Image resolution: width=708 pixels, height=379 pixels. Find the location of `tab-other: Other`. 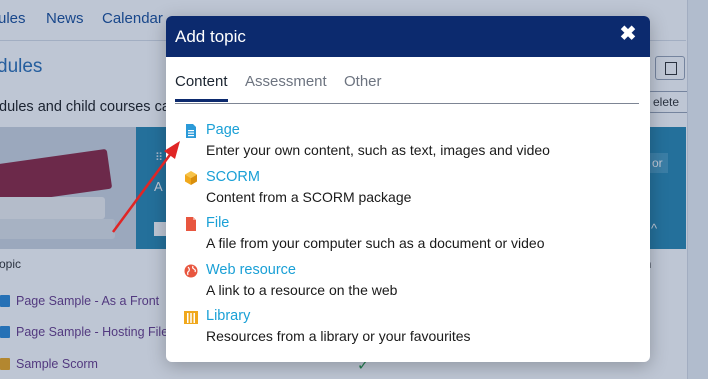

tab-other: Other is located at coordinates (363, 81).